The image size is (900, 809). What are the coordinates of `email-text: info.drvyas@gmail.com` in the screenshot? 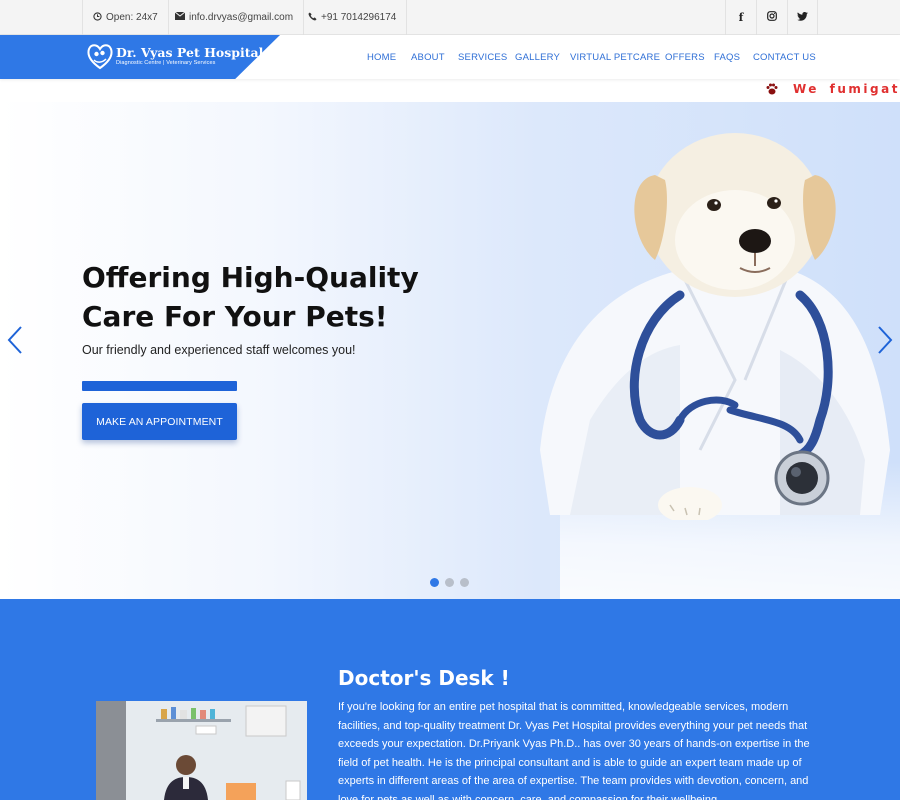 It's located at (241, 17).